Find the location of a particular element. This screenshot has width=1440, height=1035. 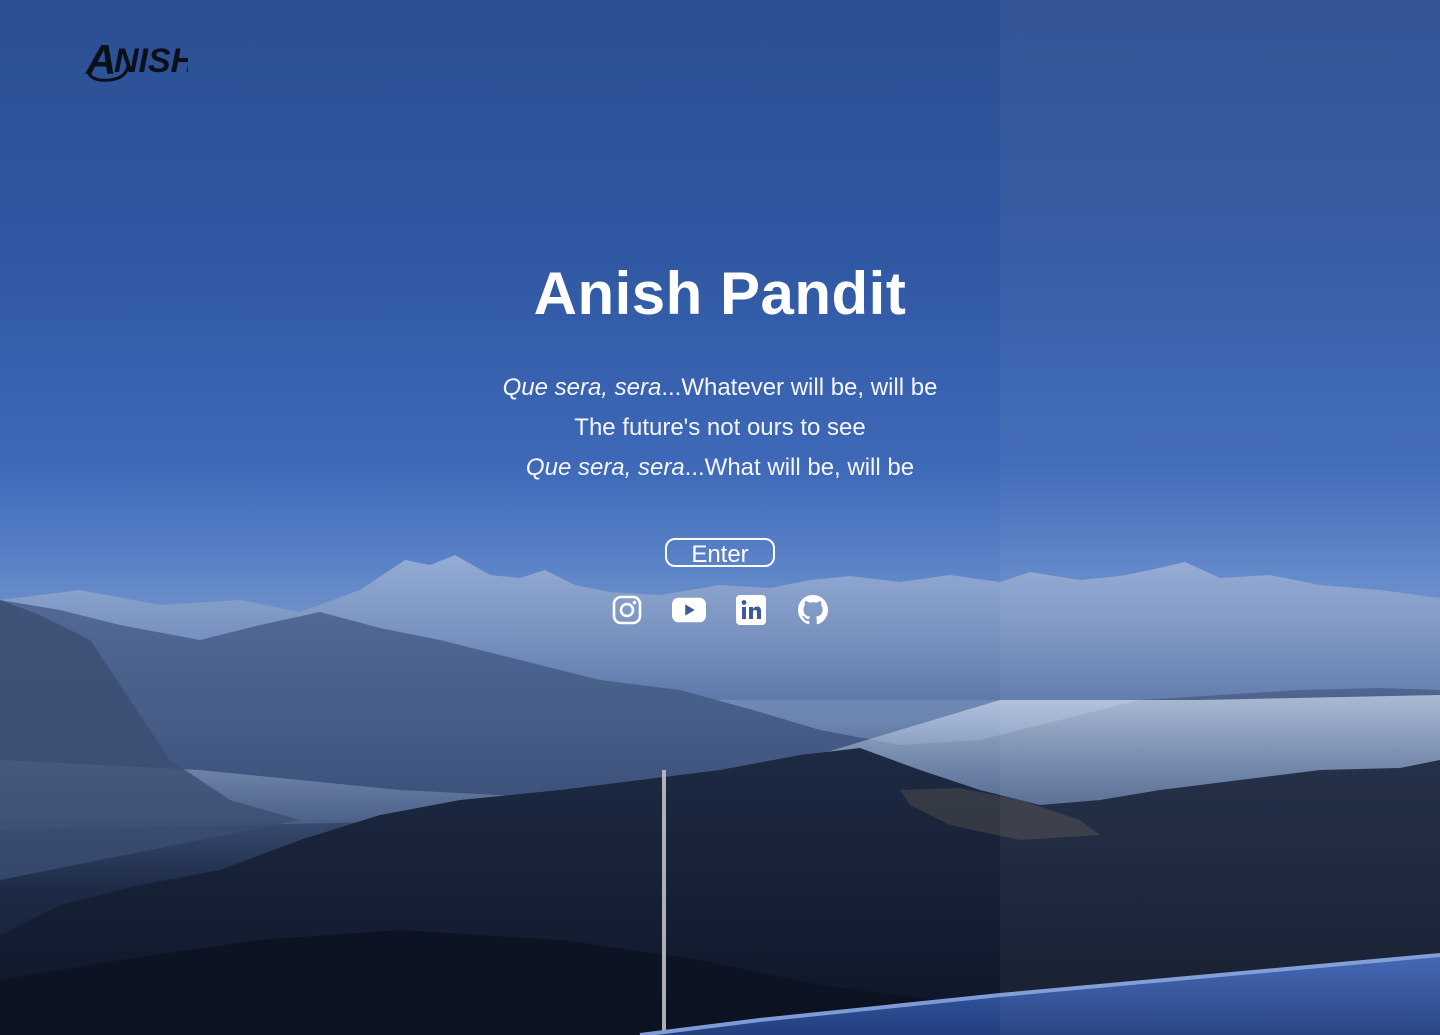

github-icon is located at coordinates (813, 610).